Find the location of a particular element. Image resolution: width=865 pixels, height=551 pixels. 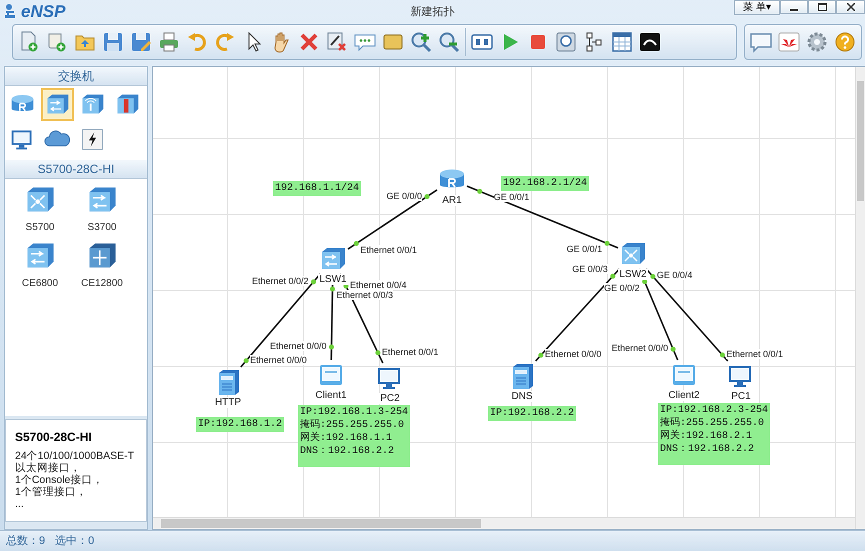

zoom-in-icon is located at coordinates (421, 42).